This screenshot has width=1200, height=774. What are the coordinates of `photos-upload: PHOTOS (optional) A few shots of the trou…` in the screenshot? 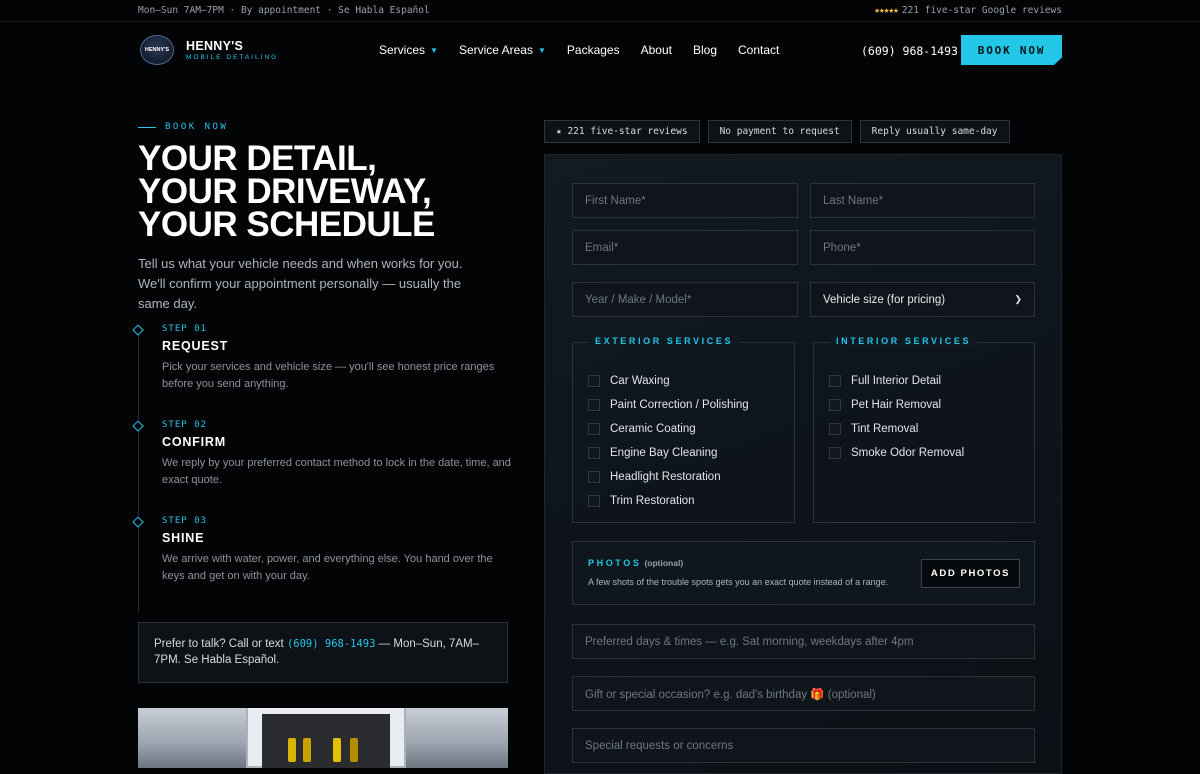 It's located at (803, 573).